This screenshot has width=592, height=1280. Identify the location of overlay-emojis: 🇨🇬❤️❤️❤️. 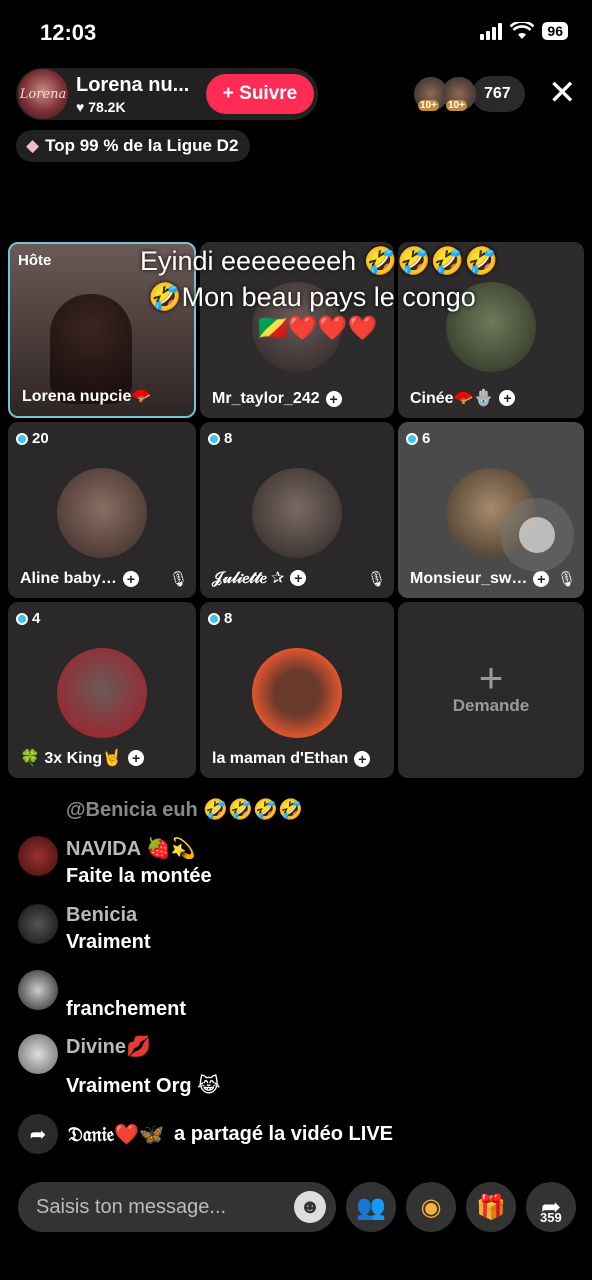
(318, 328).